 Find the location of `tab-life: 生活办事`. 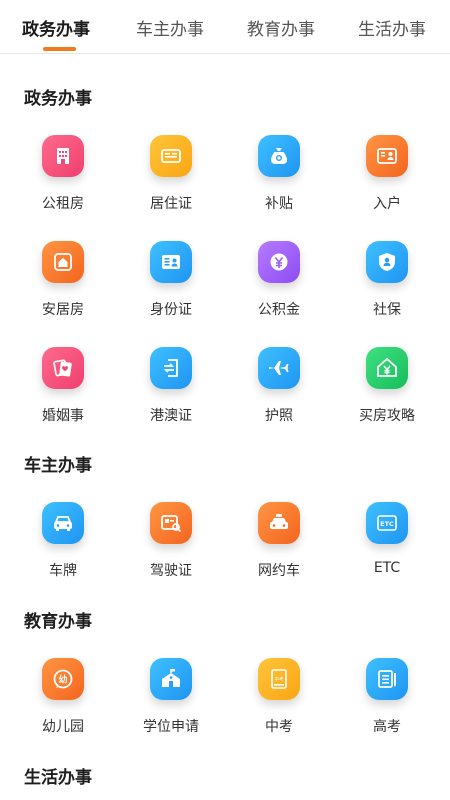

tab-life: 生活办事 is located at coordinates (392, 27).